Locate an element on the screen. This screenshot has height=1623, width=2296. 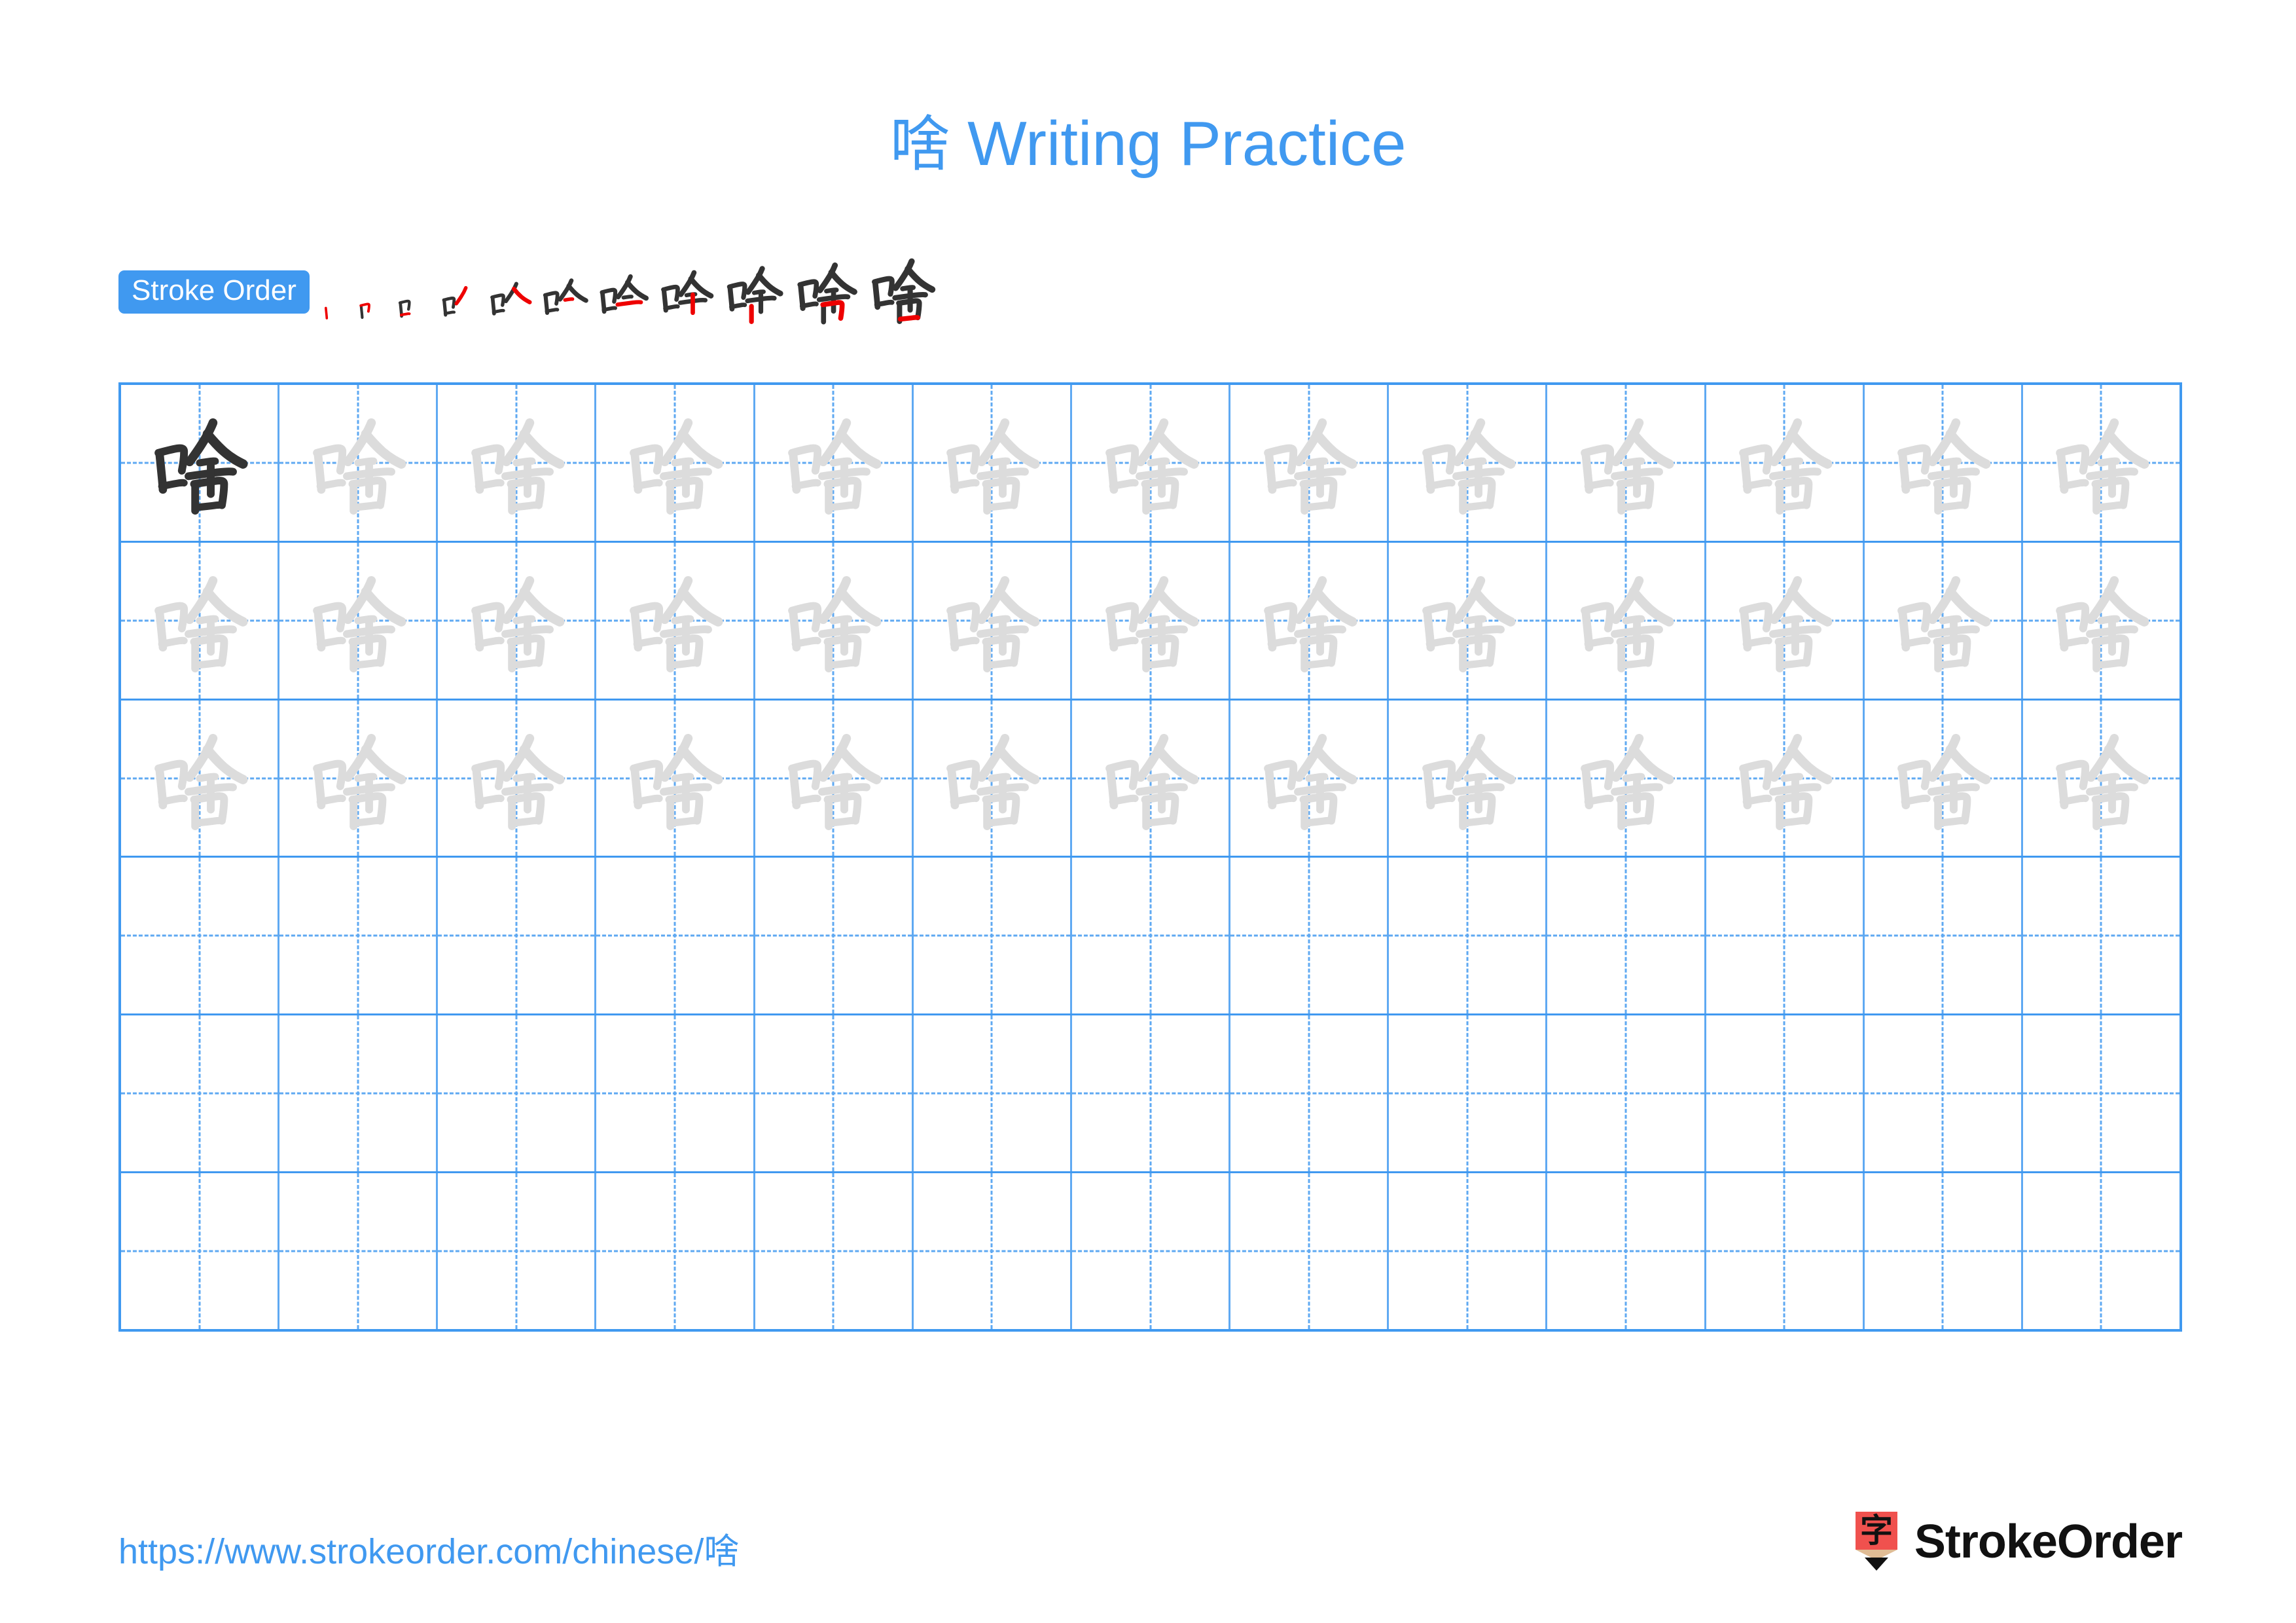
practice-cell-model is located at coordinates (200, 463).